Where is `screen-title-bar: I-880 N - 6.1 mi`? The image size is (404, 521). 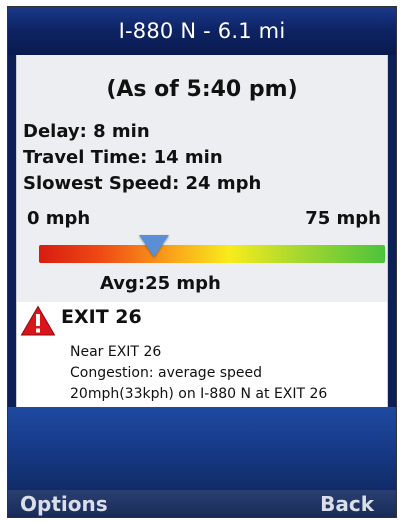 screen-title-bar: I-880 N - 6.1 mi is located at coordinates (202, 31).